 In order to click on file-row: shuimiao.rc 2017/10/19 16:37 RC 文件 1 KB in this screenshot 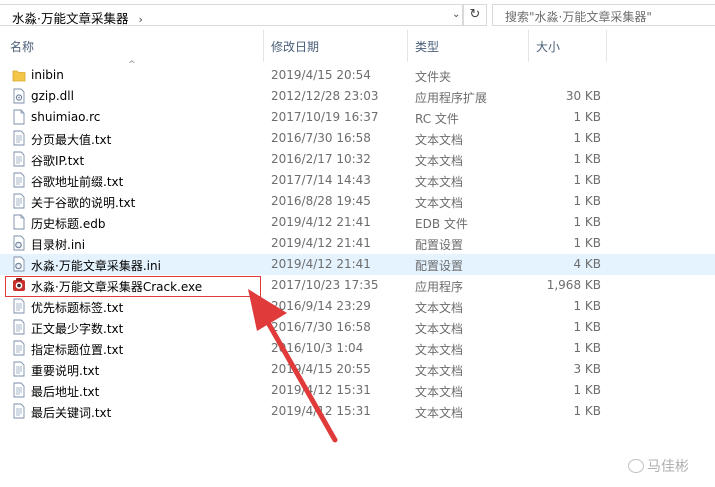, I will do `click(357, 117)`.